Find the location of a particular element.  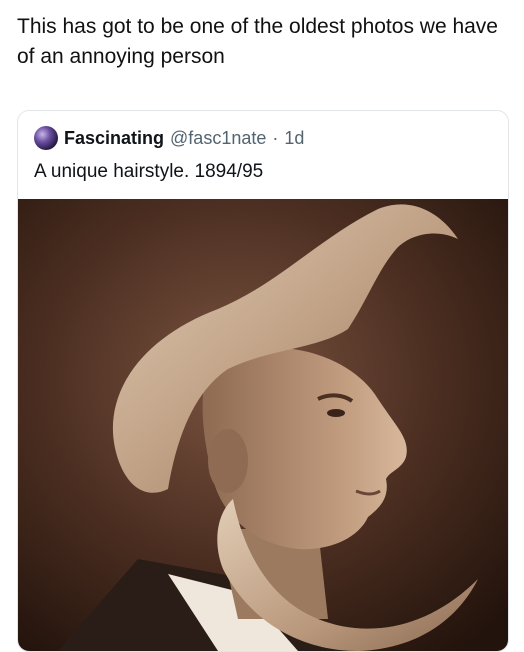

tweet-text: A unique hairstyle. 1894/95 is located at coordinates (149, 171).